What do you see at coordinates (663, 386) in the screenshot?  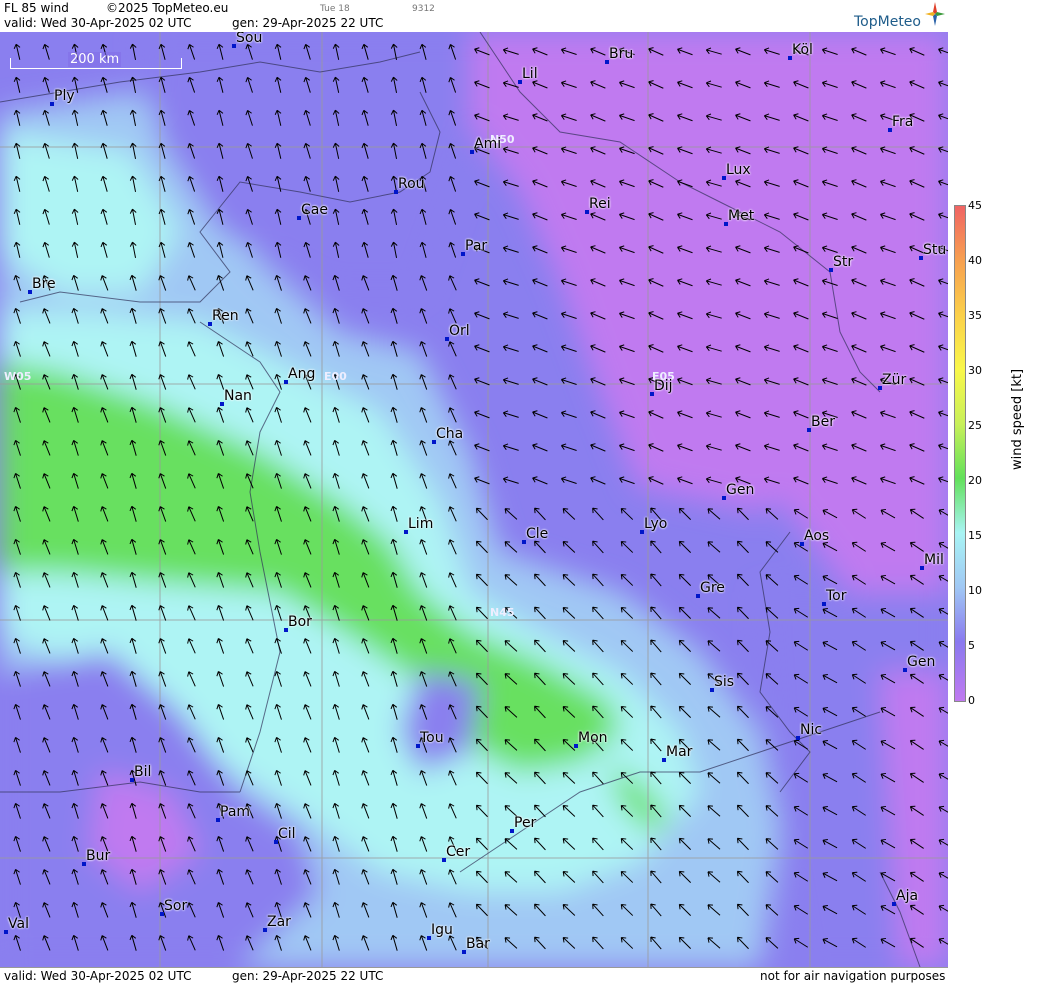 I see `city-label: Dij` at bounding box center [663, 386].